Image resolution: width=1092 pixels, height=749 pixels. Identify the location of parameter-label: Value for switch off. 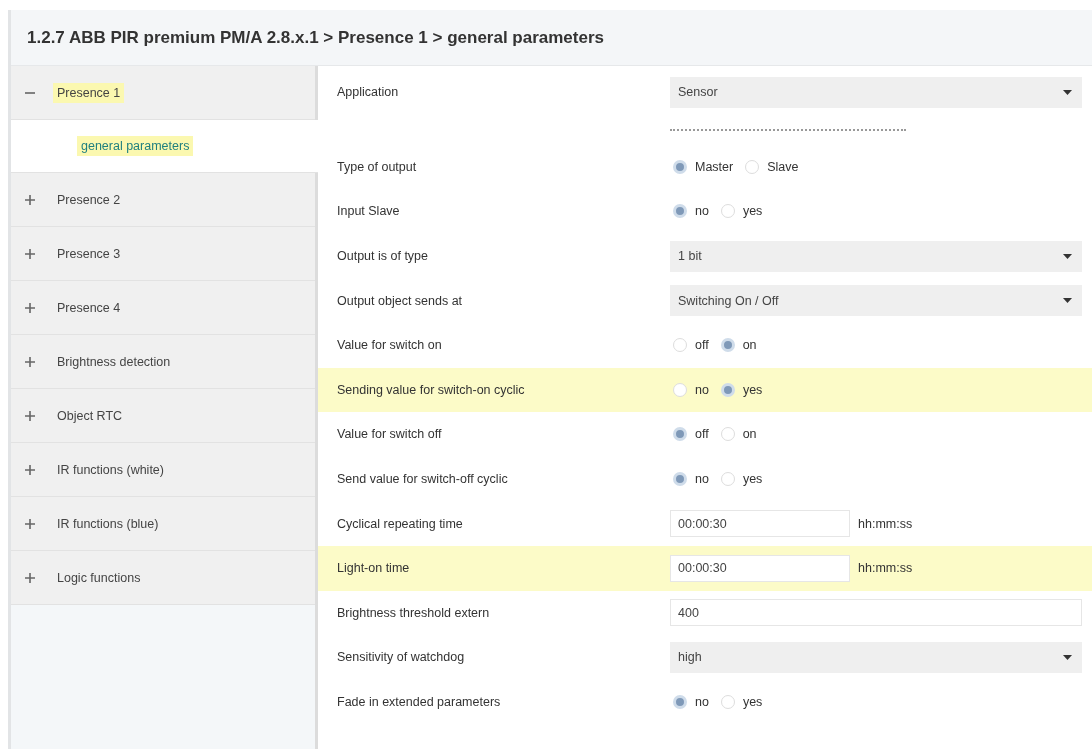
(390, 434).